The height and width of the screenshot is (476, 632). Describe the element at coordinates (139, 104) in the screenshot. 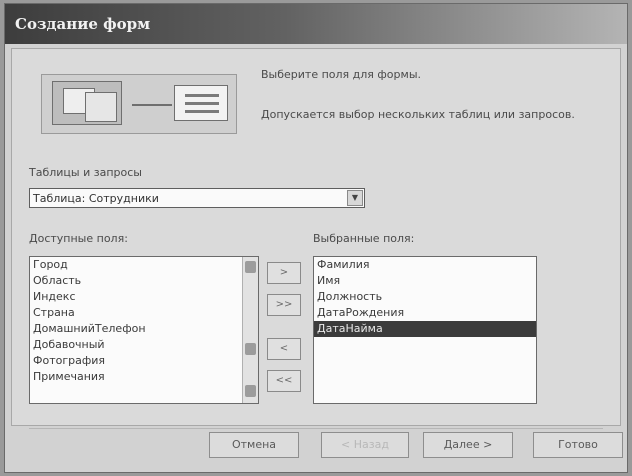

I see `form-wizard-icon` at that location.